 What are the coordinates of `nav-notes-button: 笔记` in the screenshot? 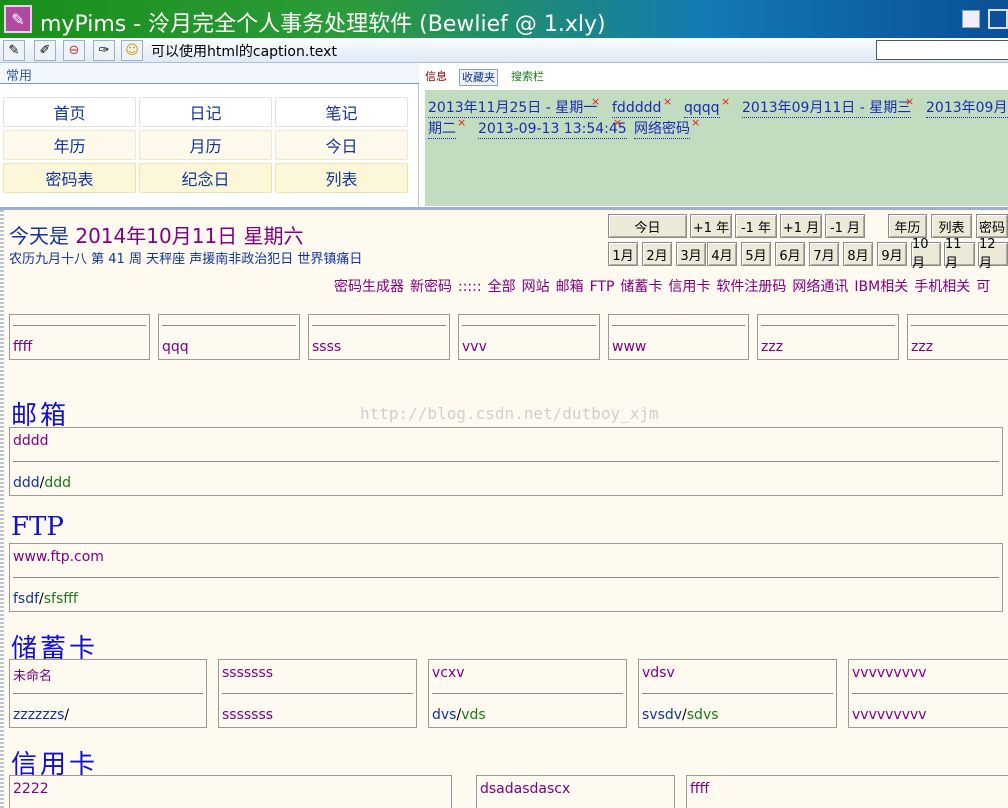 It's located at (341, 112).